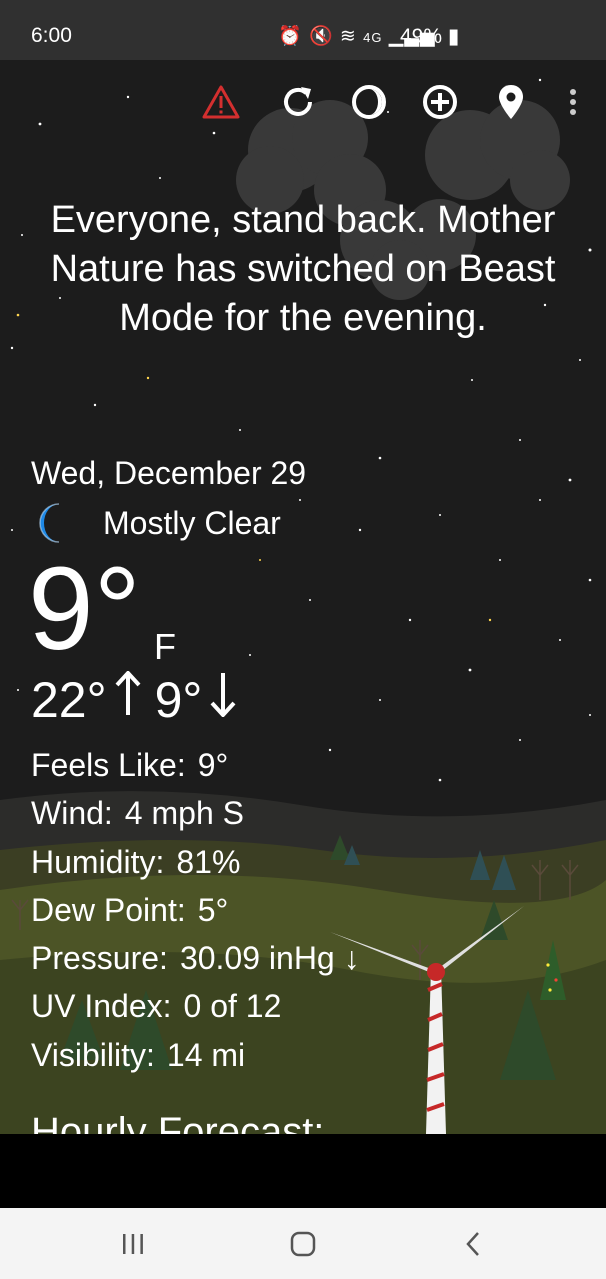  I want to click on detail-label: UV Index:, so click(101, 1006).